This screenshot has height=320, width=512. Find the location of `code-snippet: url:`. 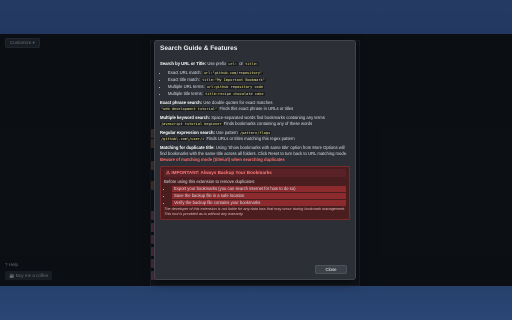

code-snippet: url: is located at coordinates (233, 64).